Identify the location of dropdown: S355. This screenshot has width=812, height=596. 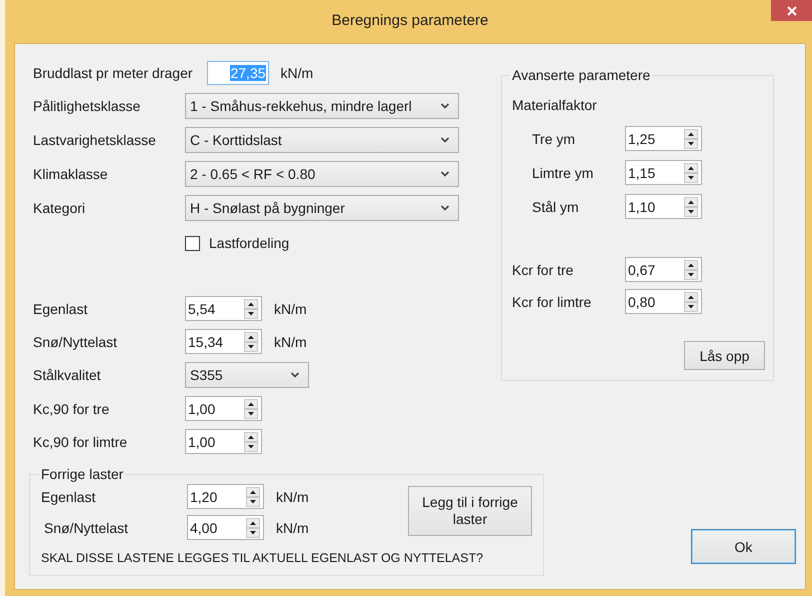
(247, 375).